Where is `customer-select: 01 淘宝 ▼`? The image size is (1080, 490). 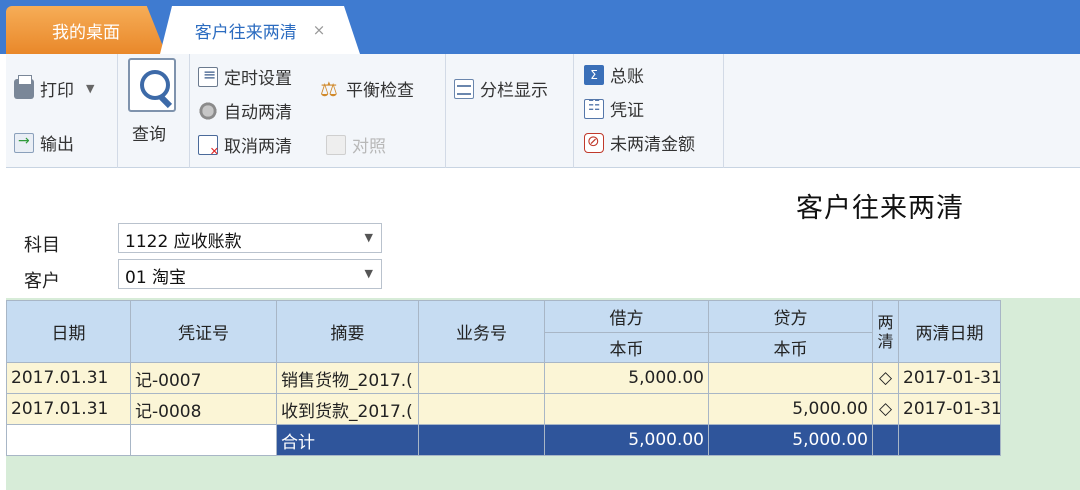 customer-select: 01 淘宝 ▼ is located at coordinates (250, 274).